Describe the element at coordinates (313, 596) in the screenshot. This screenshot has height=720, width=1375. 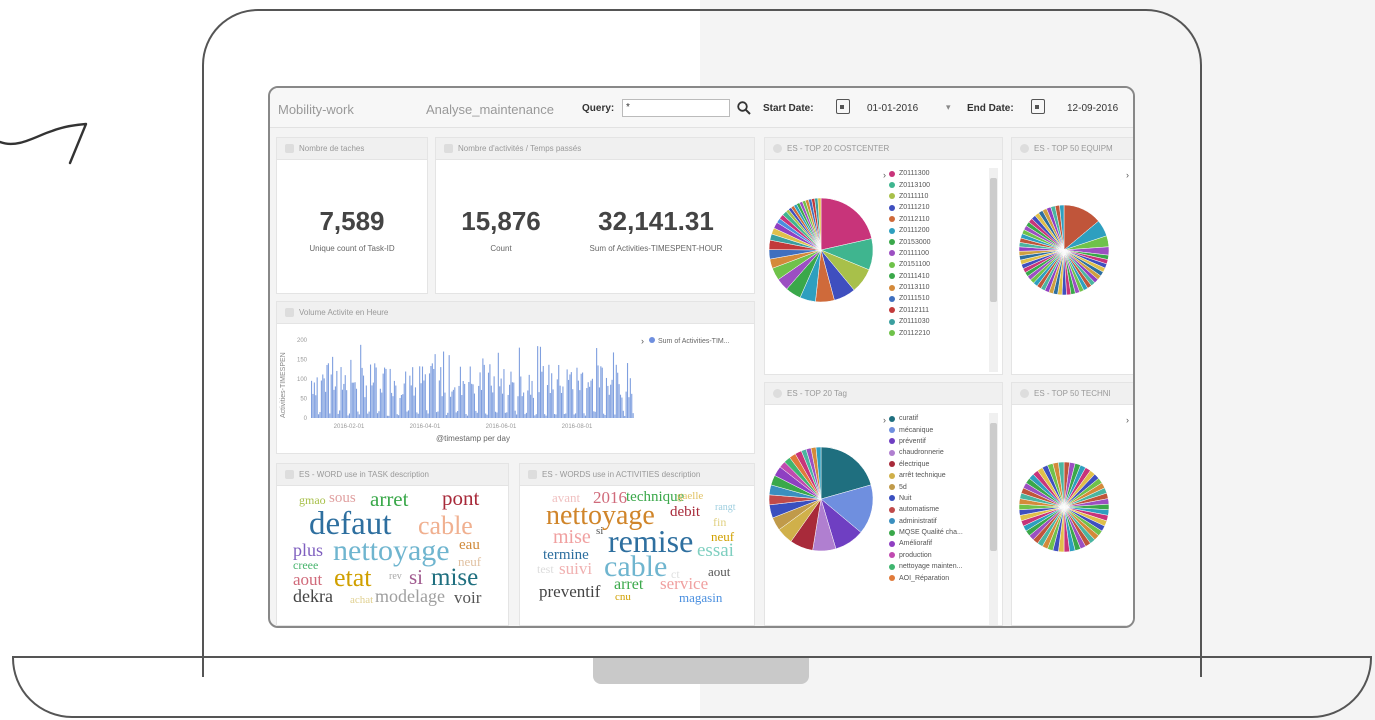
I see `cloud-word: dekra` at that location.